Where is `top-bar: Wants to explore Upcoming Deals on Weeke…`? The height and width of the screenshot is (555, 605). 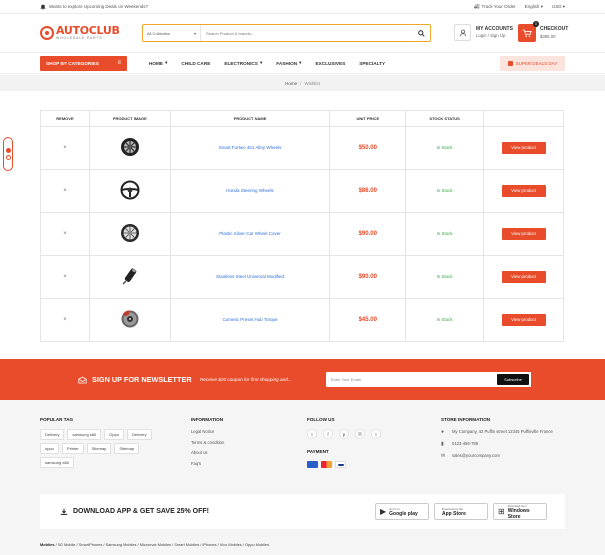 top-bar: Wants to explore Upcoming Deals on Weeke… is located at coordinates (302, 7).